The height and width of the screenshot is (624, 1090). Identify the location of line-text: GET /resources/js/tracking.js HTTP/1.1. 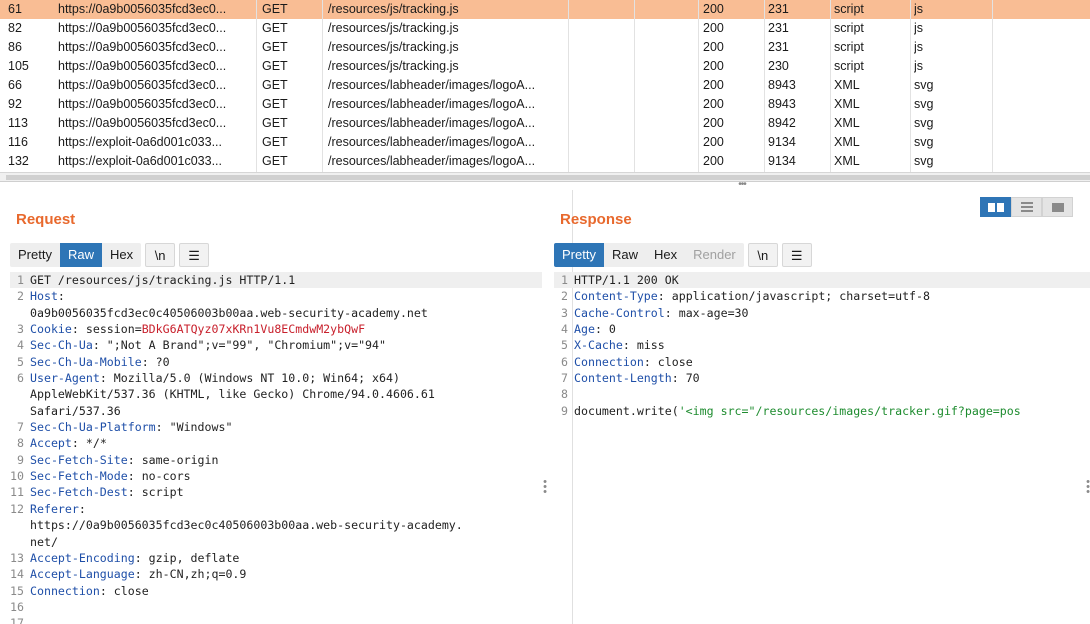
(163, 280).